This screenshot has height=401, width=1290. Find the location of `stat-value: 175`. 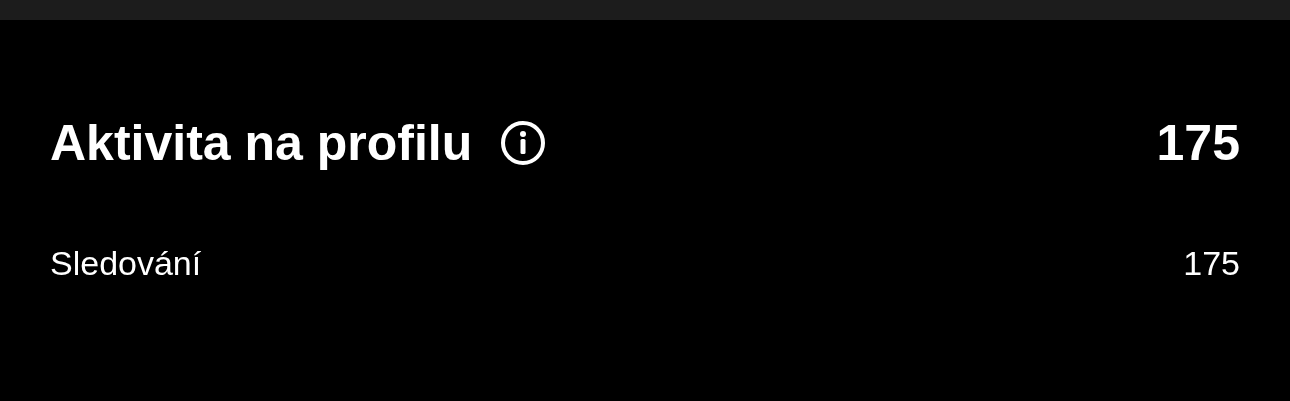

stat-value: 175 is located at coordinates (1211, 263).